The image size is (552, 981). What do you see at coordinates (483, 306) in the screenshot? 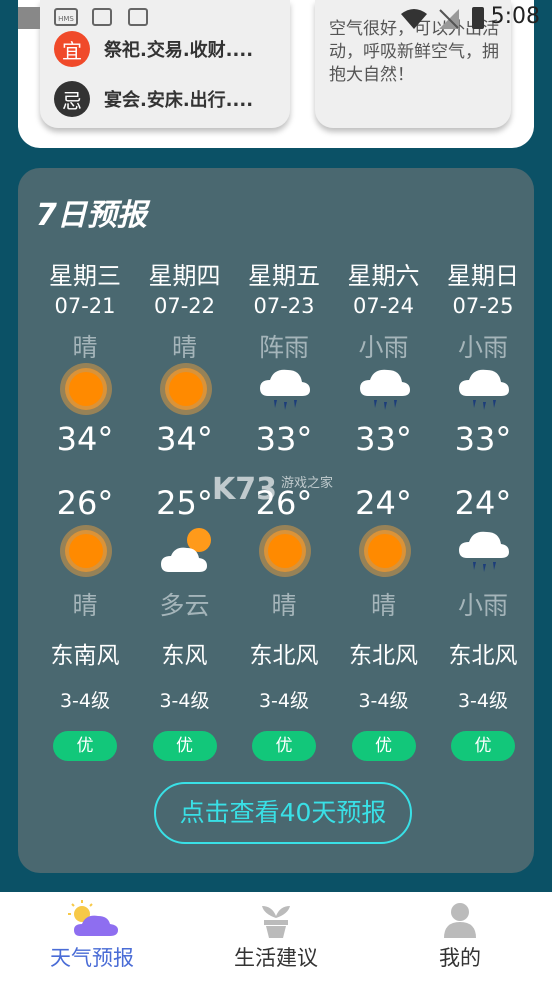
I see `date-label: 07-25` at bounding box center [483, 306].